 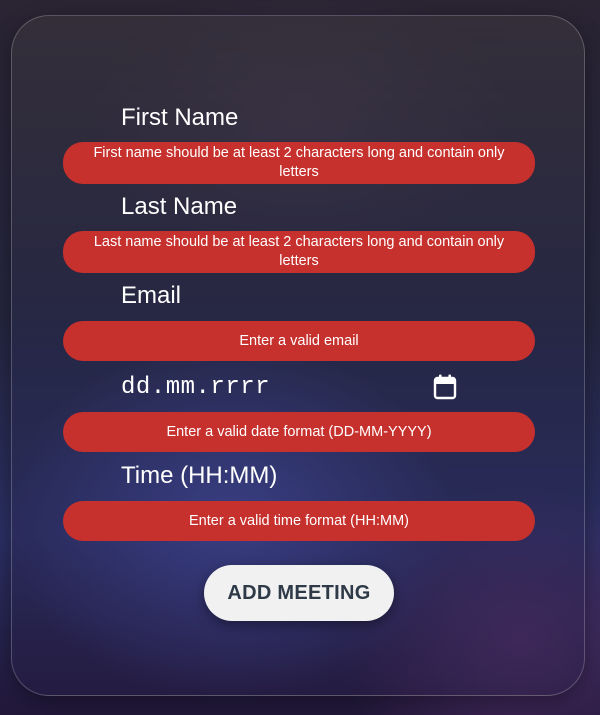 I want to click on email-error: Enter a valid email, so click(x=299, y=341).